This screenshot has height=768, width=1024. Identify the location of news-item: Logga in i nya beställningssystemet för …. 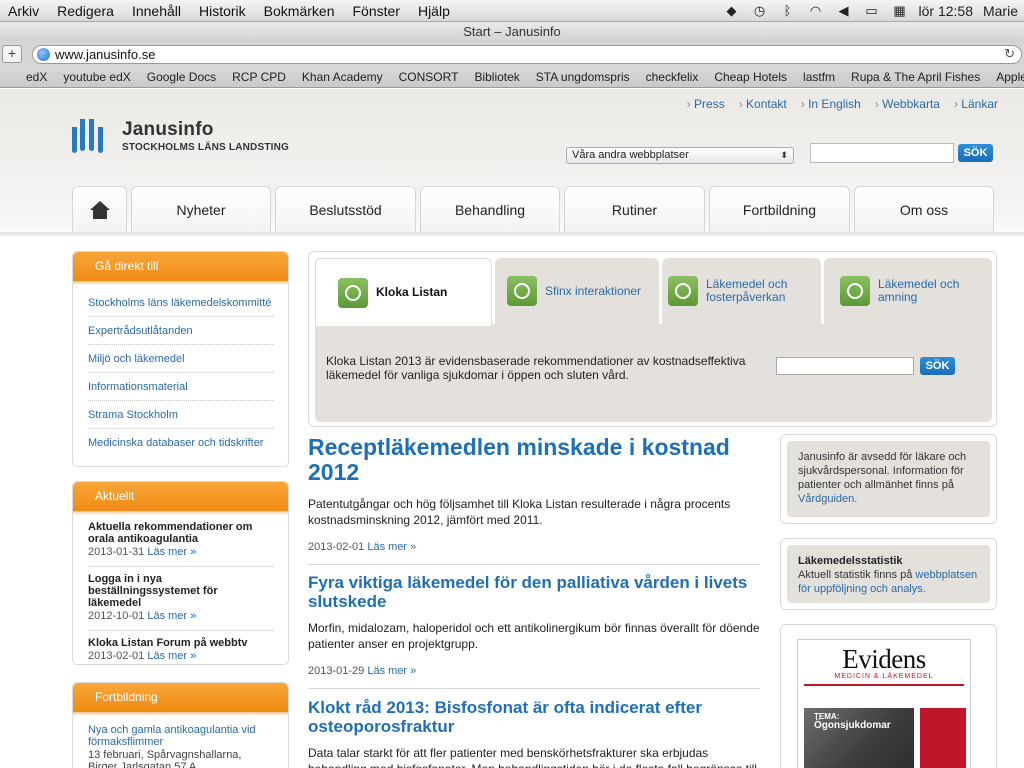
(180, 599).